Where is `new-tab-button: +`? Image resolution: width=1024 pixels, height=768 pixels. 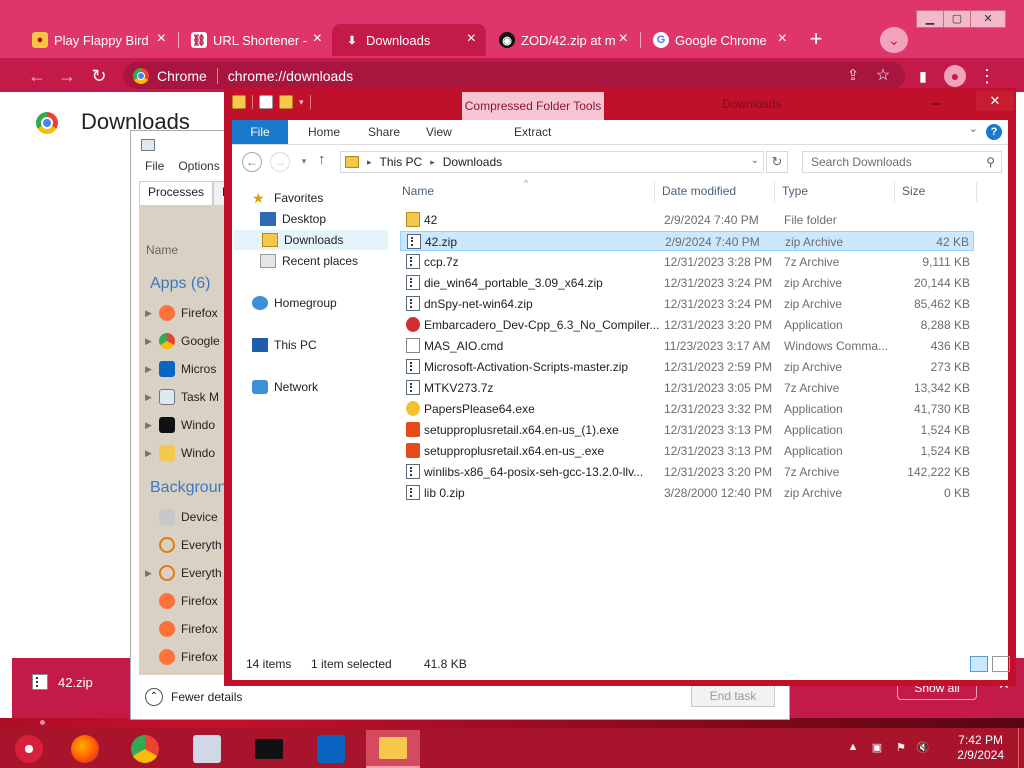
new-tab-button: + is located at coordinates (816, 40).